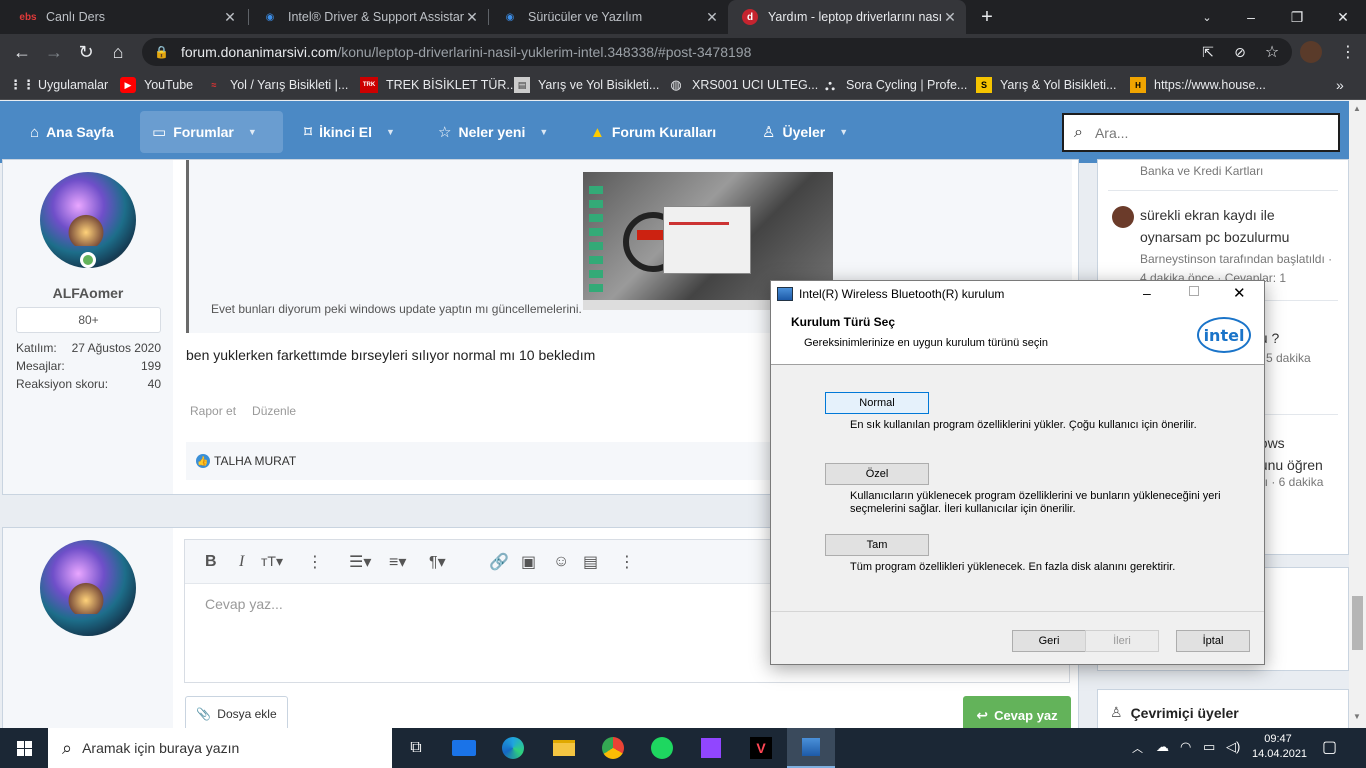 The image size is (1366, 768). I want to click on dialog-minimize-icon: –, so click(1147, 293).